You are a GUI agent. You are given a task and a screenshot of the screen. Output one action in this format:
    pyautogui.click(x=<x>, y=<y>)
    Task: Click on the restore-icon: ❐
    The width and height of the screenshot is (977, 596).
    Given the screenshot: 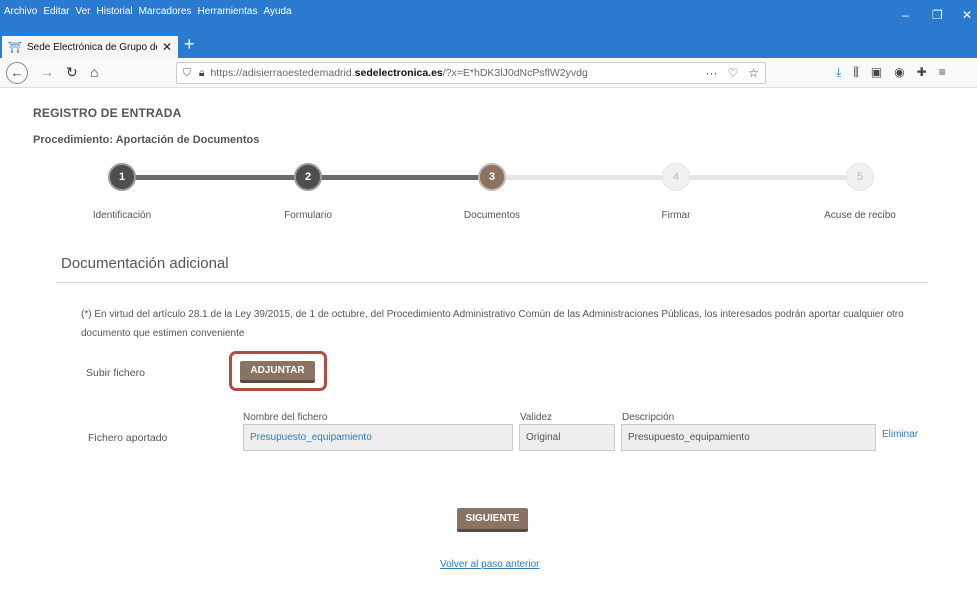 What is the action you would take?
    pyautogui.click(x=937, y=15)
    